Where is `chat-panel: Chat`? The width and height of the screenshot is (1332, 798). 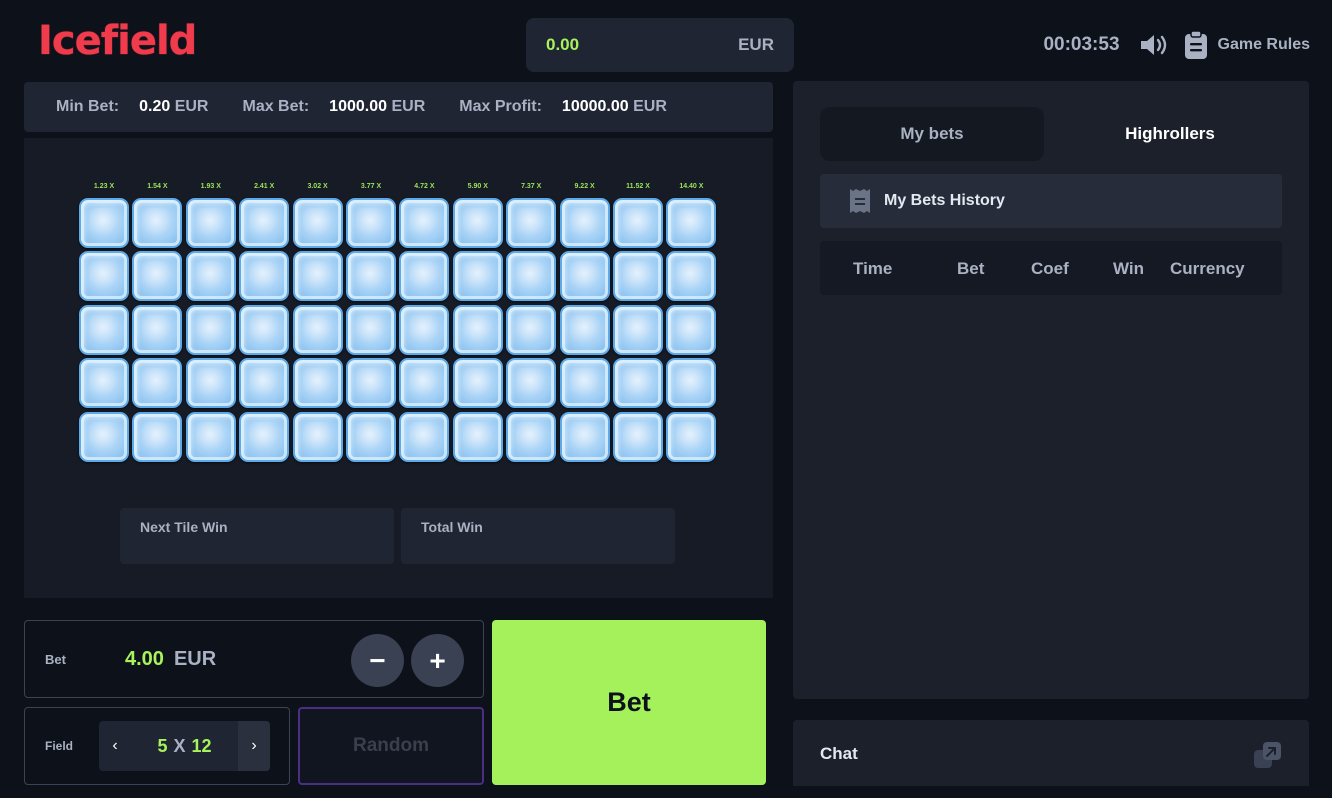 chat-panel: Chat is located at coordinates (1051, 753).